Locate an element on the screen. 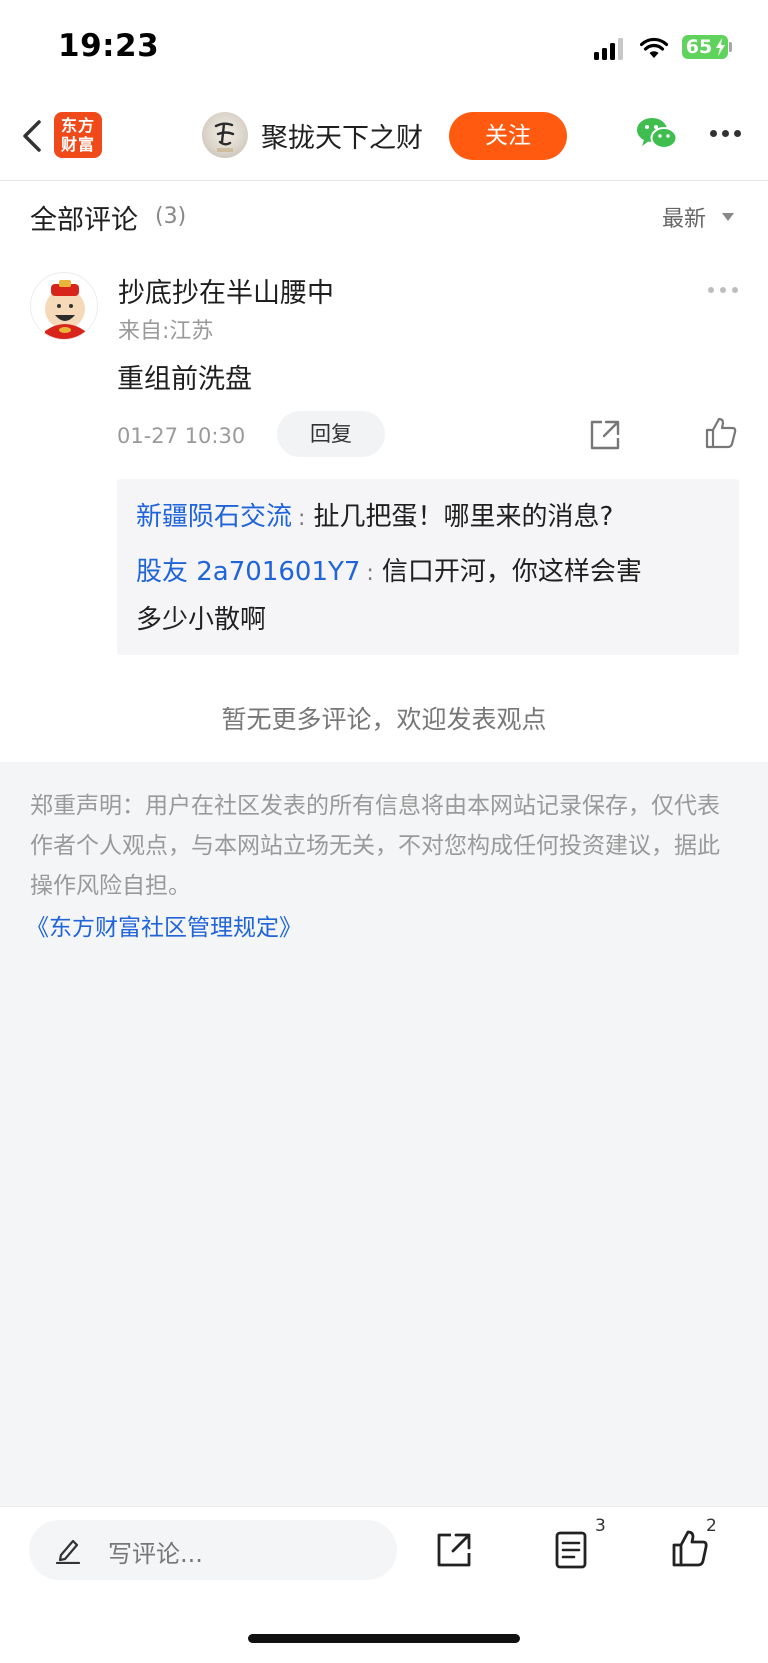 This screenshot has height=1663, width=768. comment-location: 来自:江苏 is located at coordinates (166, 331).